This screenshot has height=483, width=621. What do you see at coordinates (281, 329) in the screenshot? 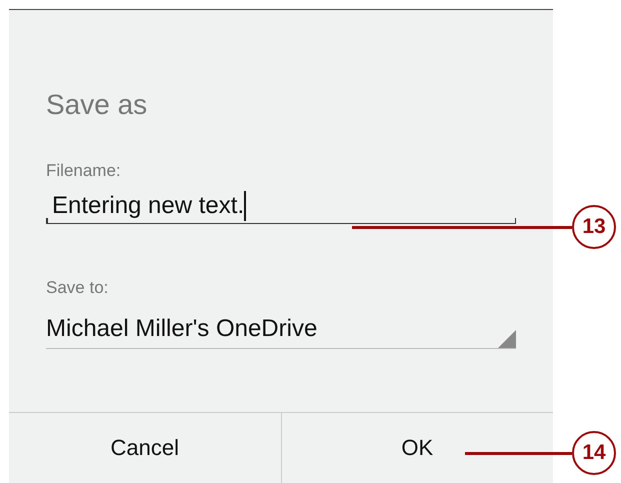
I see `dropdown: Michael Miller's OneDrive` at bounding box center [281, 329].